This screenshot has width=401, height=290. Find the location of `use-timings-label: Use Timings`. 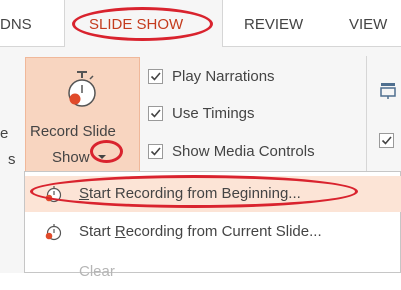

use-timings-label: Use Timings is located at coordinates (213, 113).